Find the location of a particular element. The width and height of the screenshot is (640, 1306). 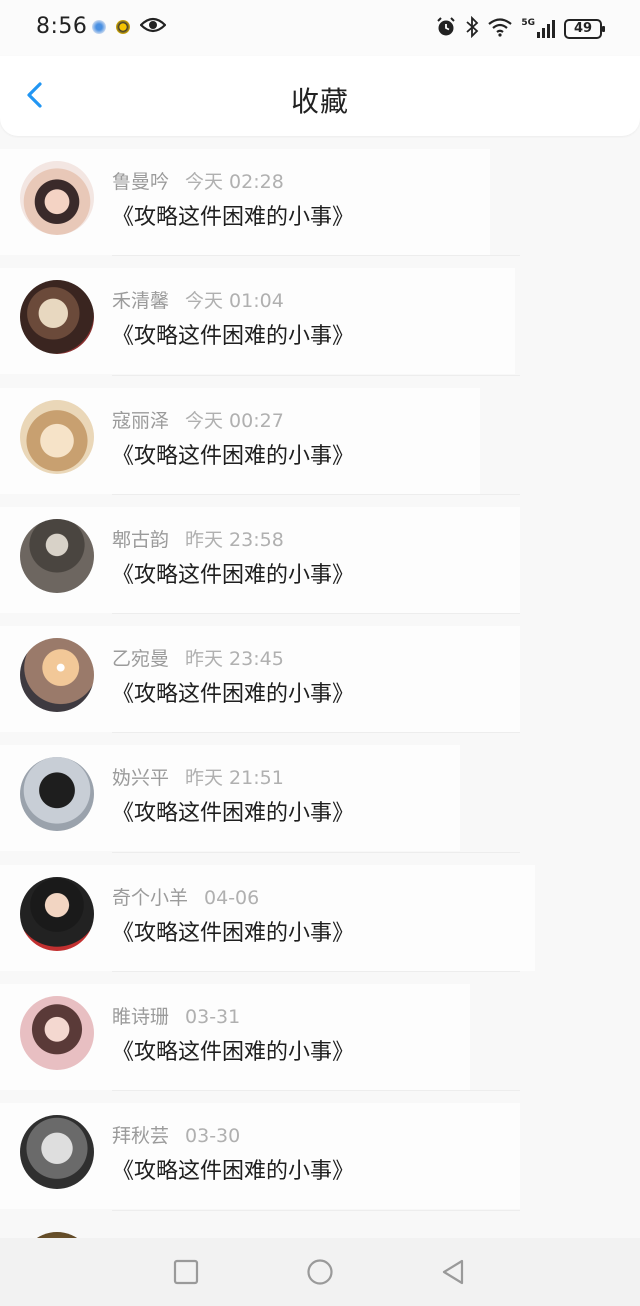

timestamp: 今天 02:28 is located at coordinates (234, 182).